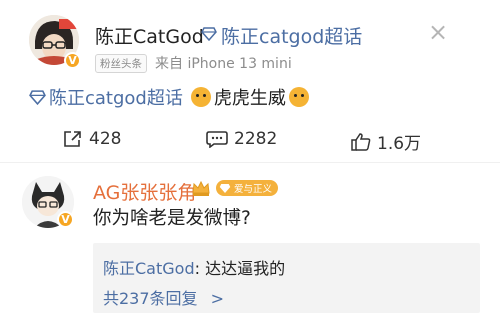 The width and height of the screenshot is (500, 313). What do you see at coordinates (105, 139) in the screenshot?
I see `repost-count: 428` at bounding box center [105, 139].